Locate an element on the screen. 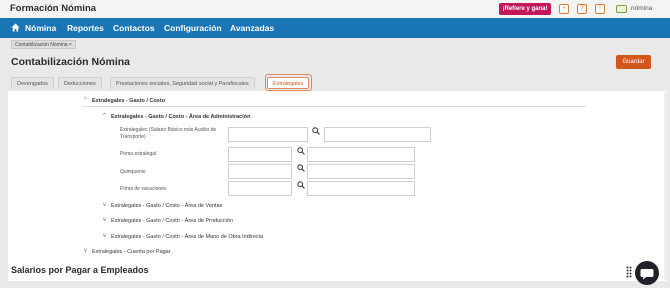  app-title: Formación Nómina is located at coordinates (53, 8).